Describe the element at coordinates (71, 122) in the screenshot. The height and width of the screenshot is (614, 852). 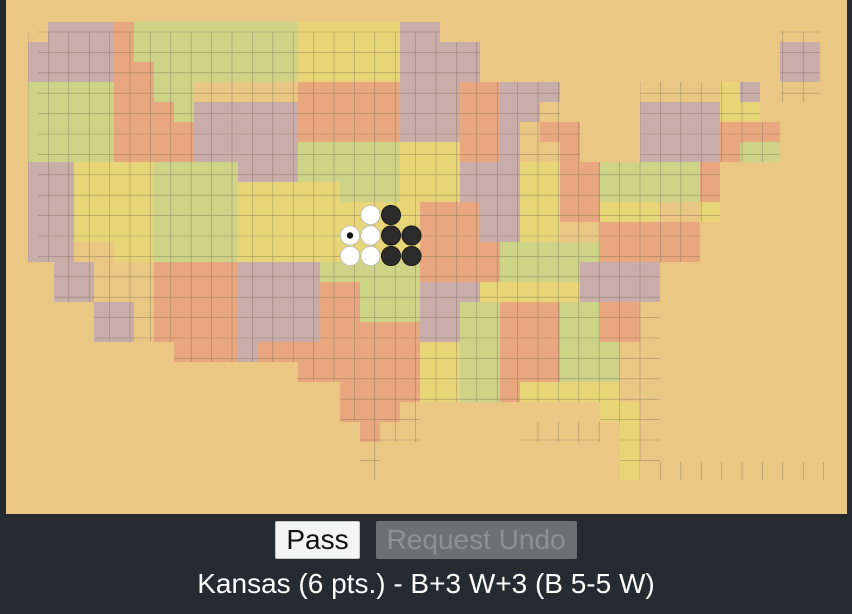
I see `region-oregon` at that location.